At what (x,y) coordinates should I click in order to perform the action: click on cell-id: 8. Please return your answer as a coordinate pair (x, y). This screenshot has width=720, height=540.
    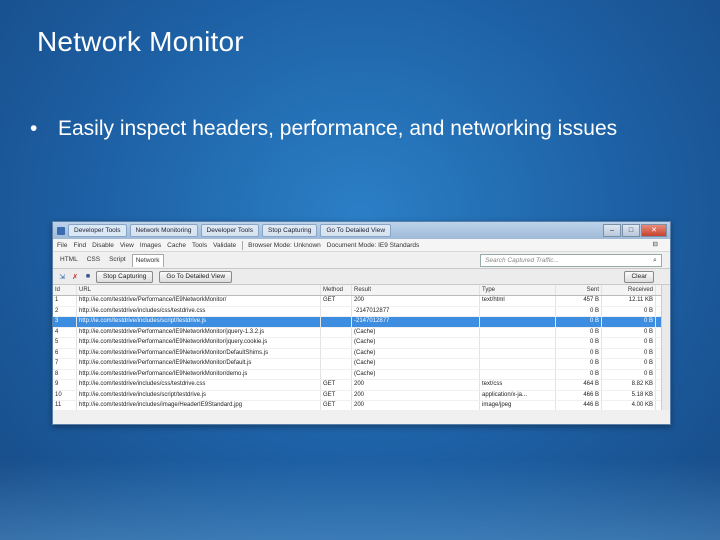
    Looking at the image, I should click on (65, 374).